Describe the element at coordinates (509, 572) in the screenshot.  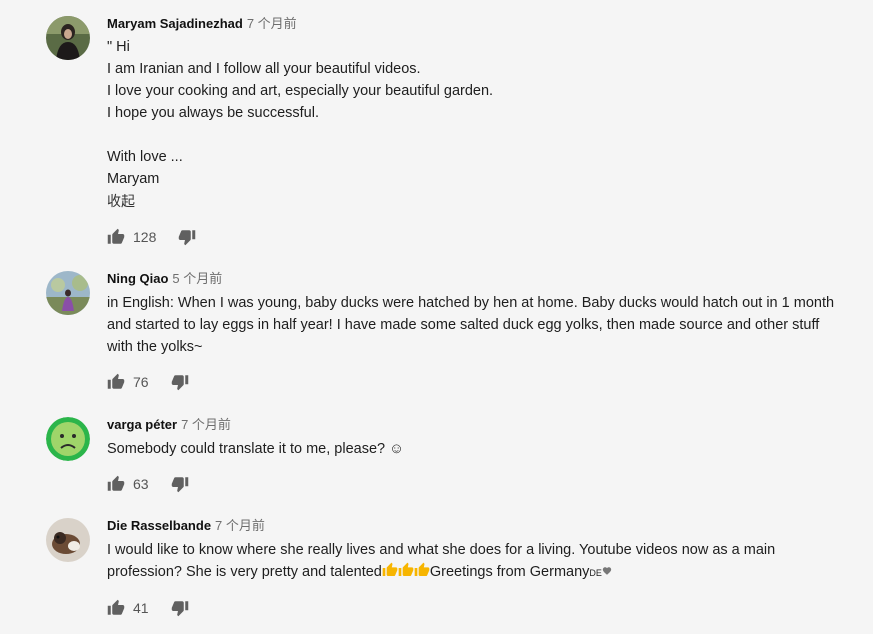
I see `comment-text-part: Greetings from Germany` at that location.